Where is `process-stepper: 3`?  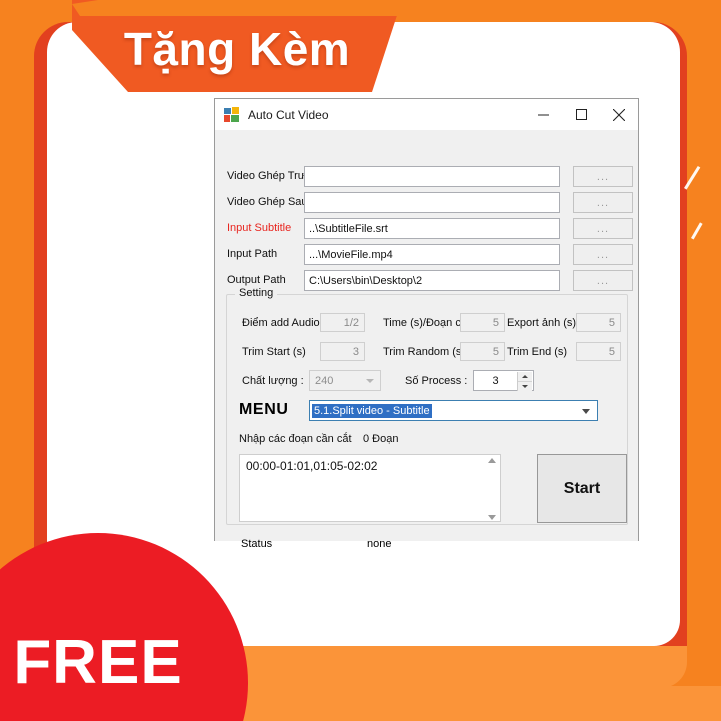
process-stepper: 3 is located at coordinates (503, 380).